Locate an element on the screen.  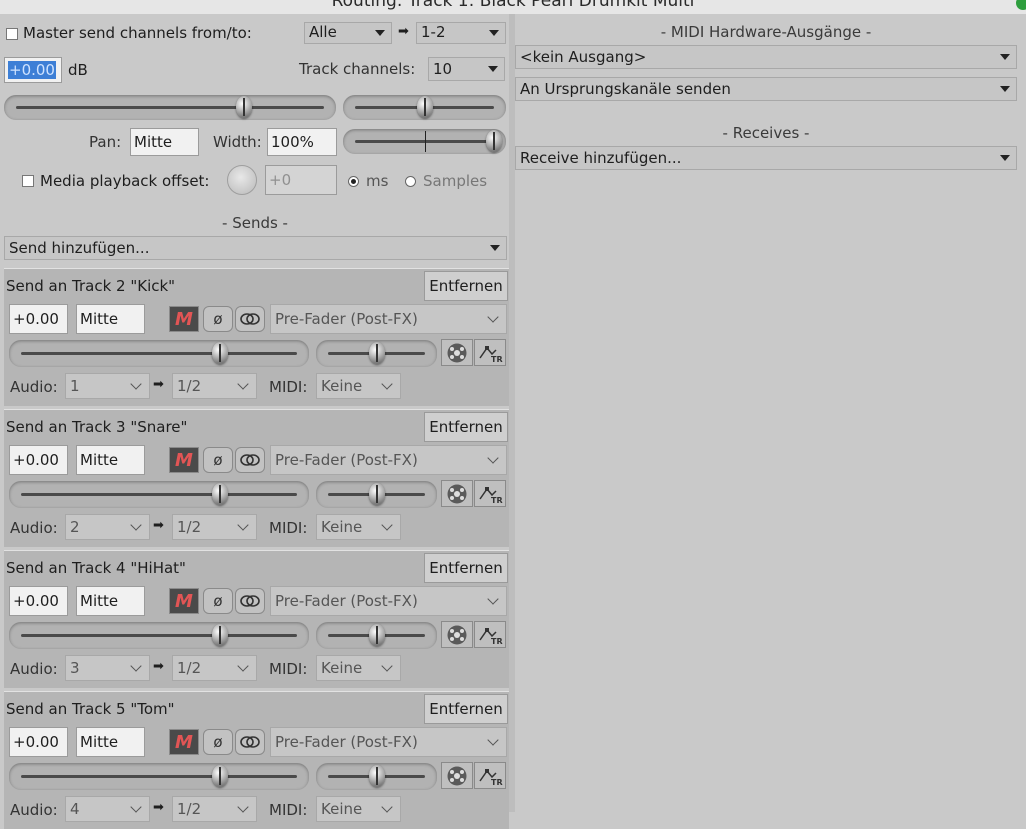
mono-stereo-icon is located at coordinates (250, 319).